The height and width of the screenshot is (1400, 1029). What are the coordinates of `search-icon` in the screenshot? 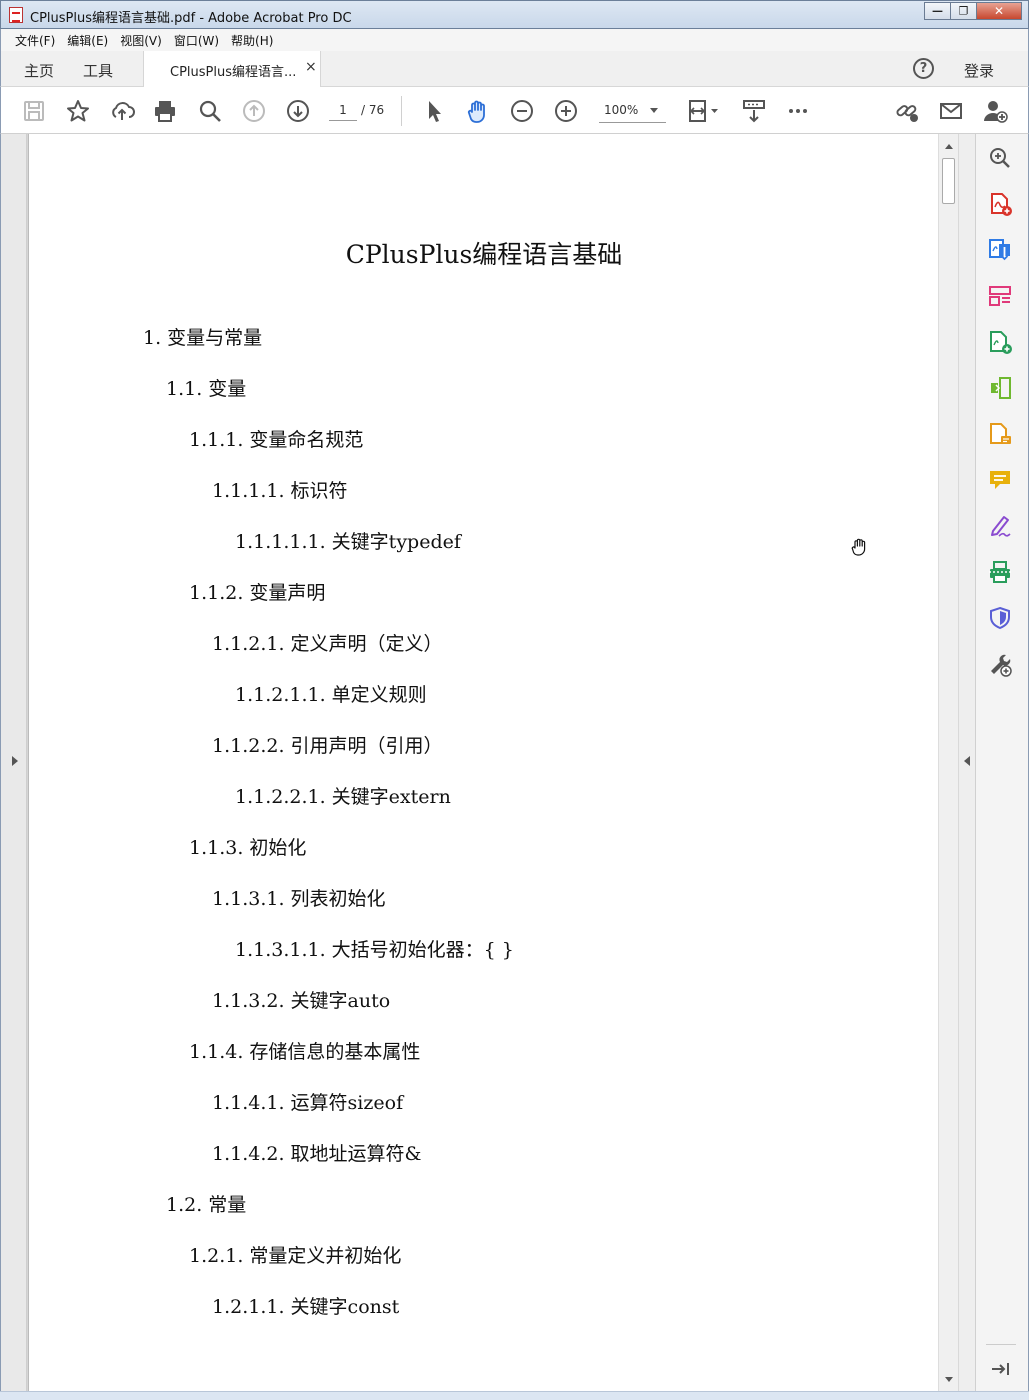 It's located at (210, 111).